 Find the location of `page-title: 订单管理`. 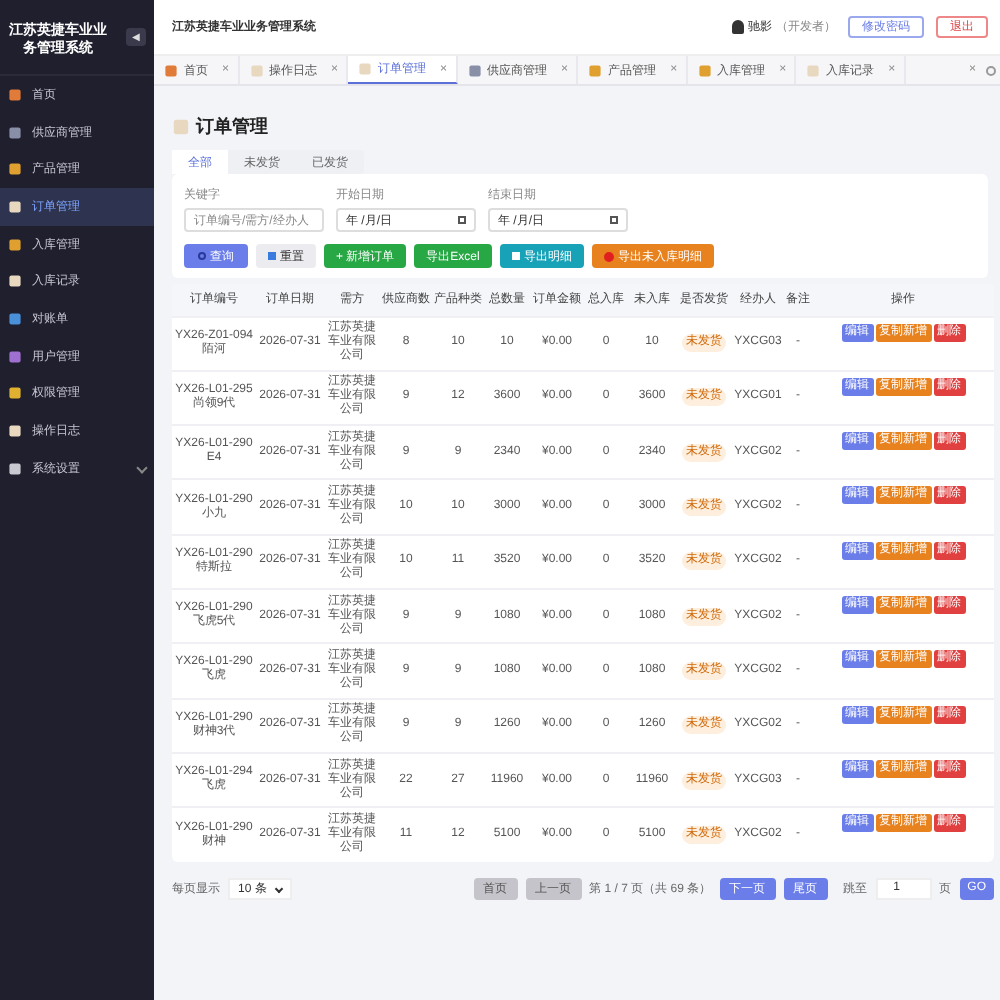

page-title: 订单管理 is located at coordinates (232, 126).